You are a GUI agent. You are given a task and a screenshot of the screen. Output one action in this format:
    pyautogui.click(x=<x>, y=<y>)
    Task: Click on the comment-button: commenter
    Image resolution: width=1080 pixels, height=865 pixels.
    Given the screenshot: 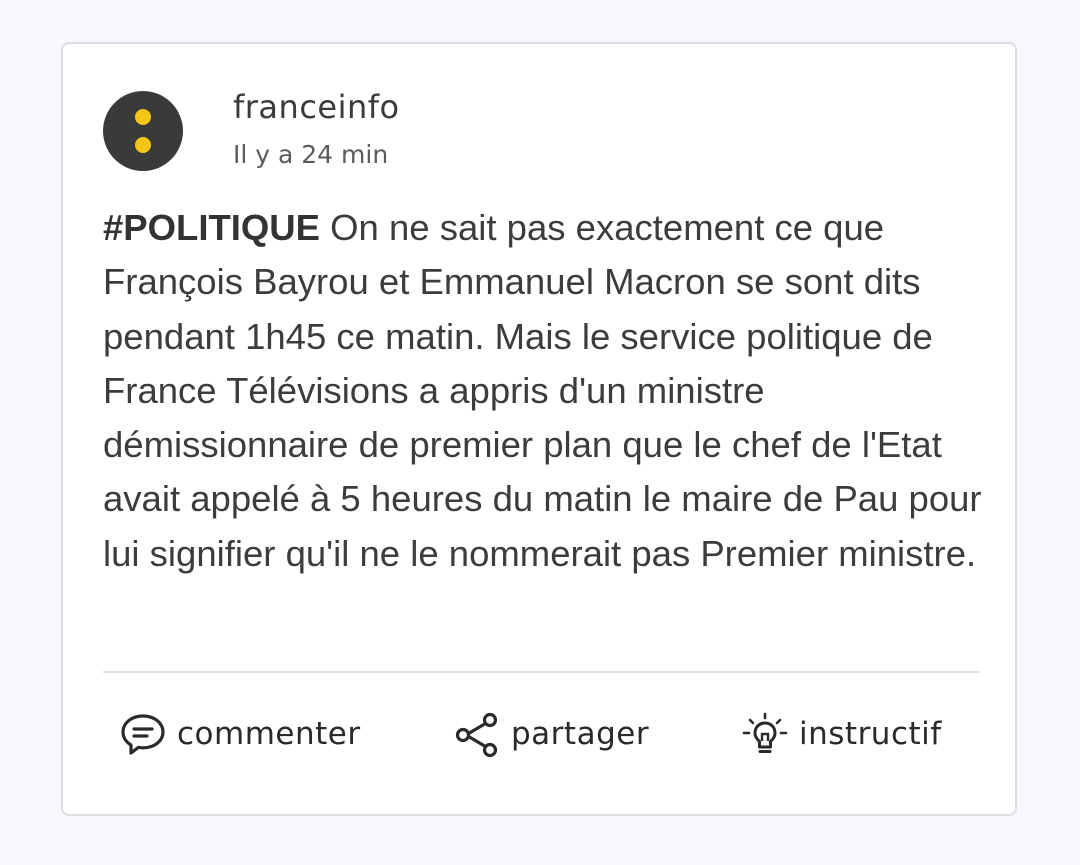 What is the action you would take?
    pyautogui.click(x=240, y=734)
    